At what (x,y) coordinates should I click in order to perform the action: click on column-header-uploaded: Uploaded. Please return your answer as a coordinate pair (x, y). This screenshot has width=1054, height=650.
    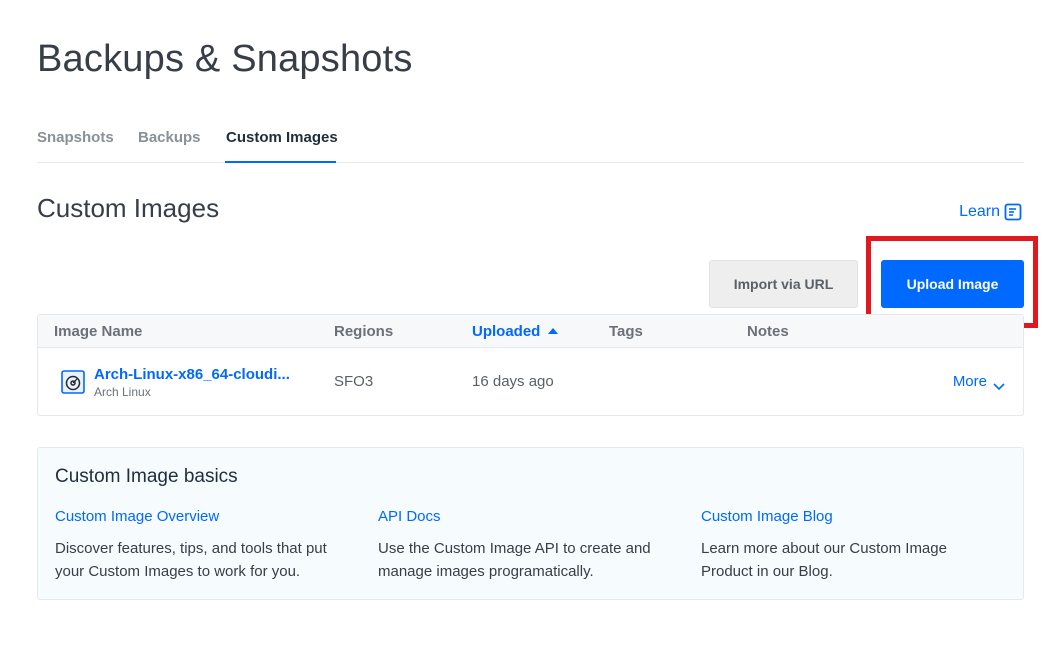
    Looking at the image, I should click on (515, 331).